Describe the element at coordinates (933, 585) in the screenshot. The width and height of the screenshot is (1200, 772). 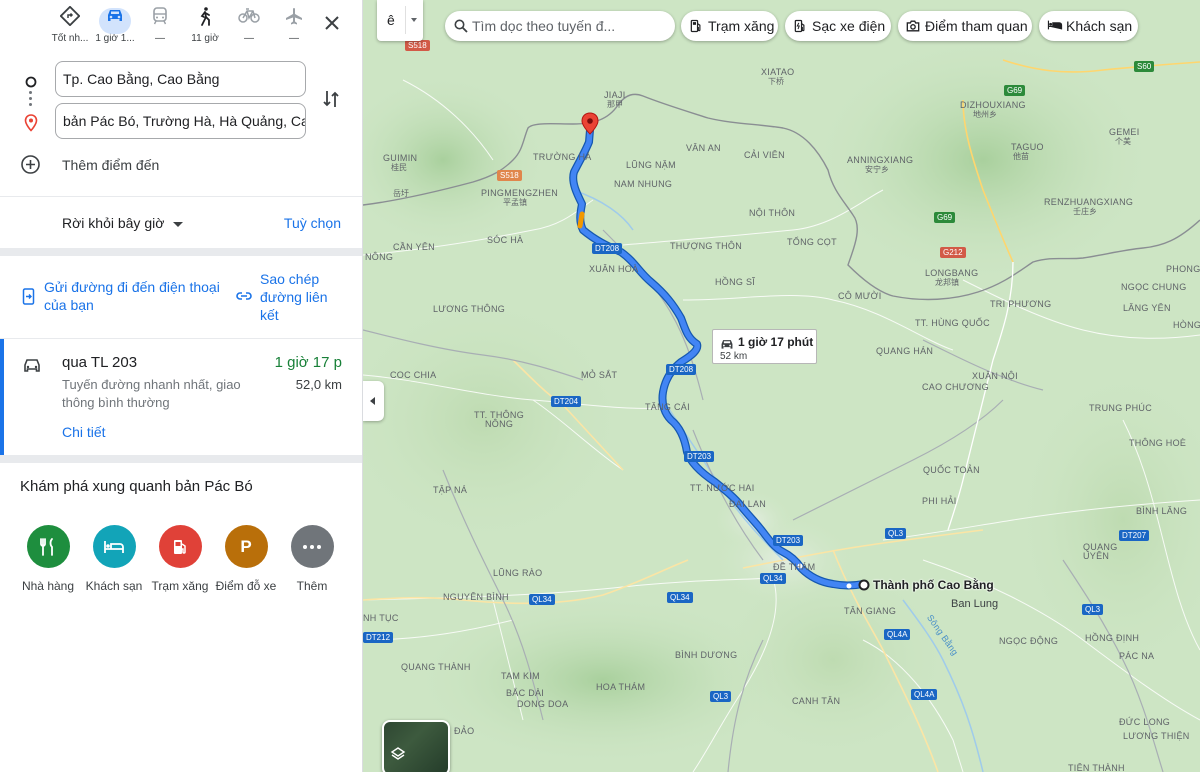
I see `destination-city-label: Thành phố Cao Bằng` at that location.